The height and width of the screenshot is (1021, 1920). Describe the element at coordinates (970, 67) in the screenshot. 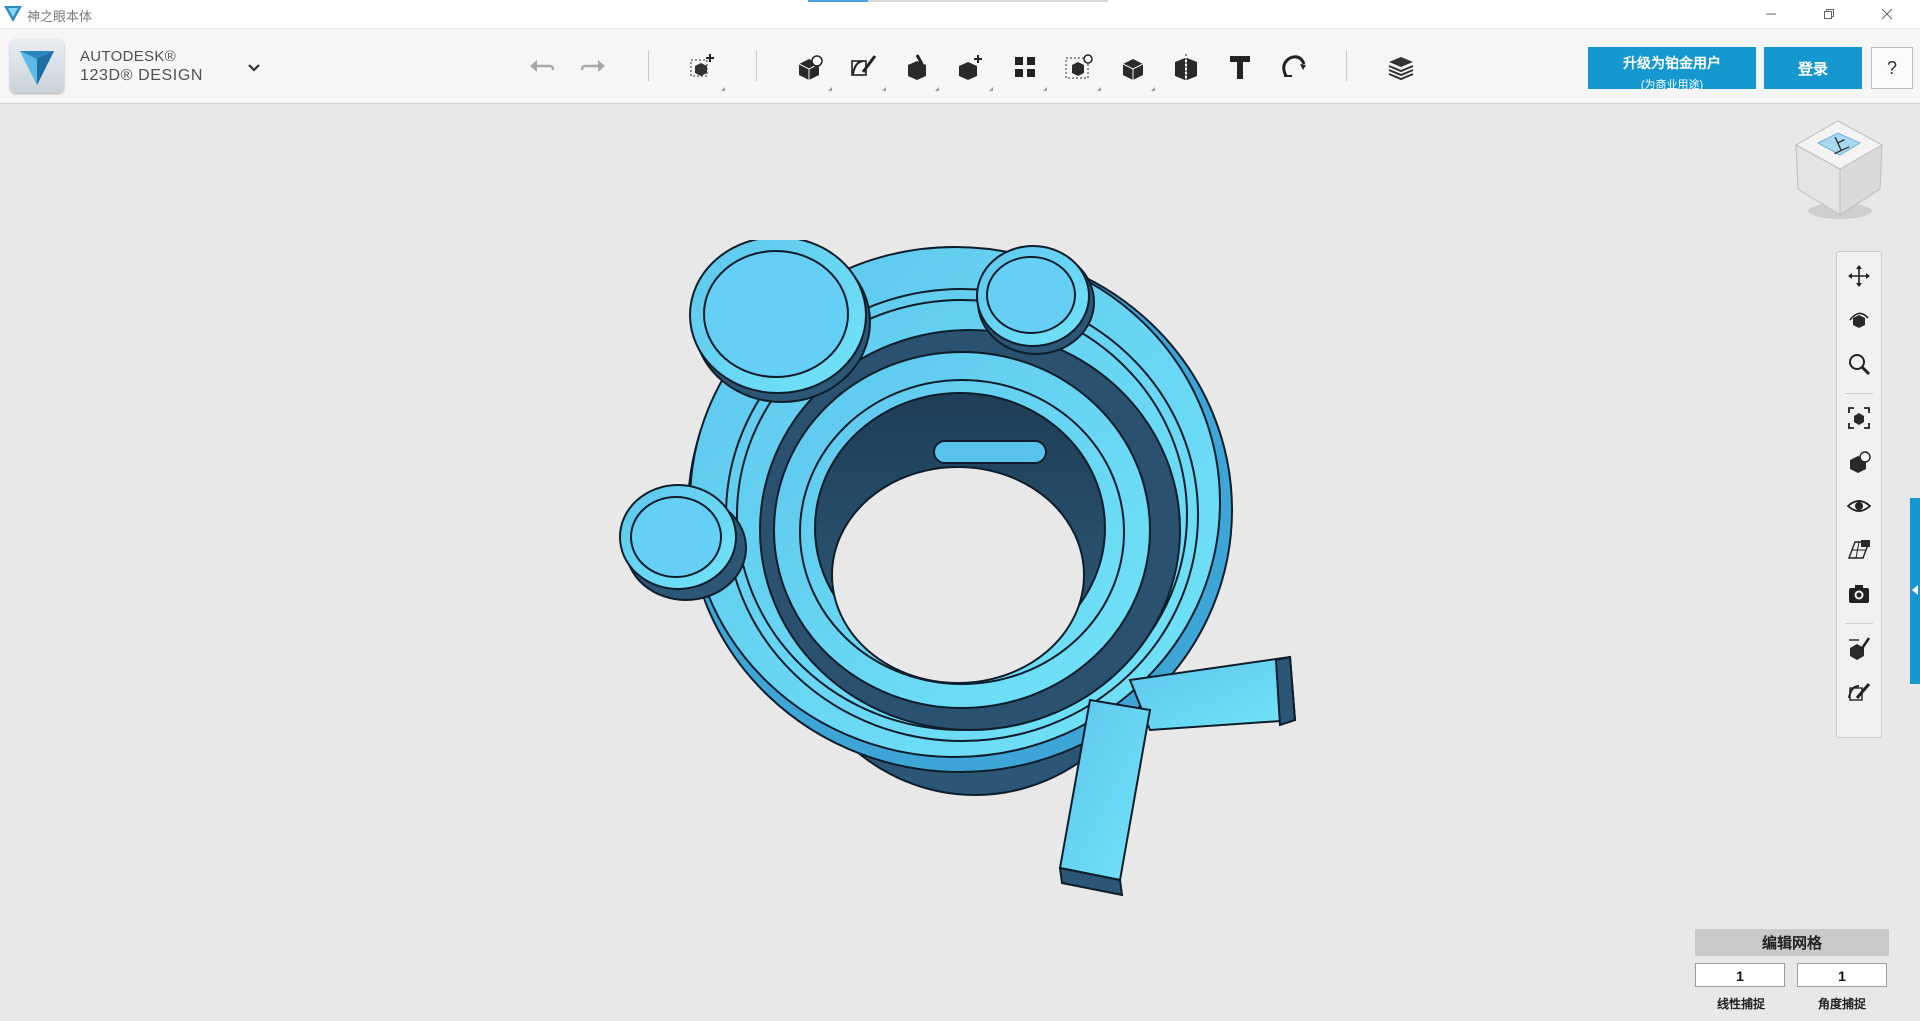

I see `modify-icon` at that location.